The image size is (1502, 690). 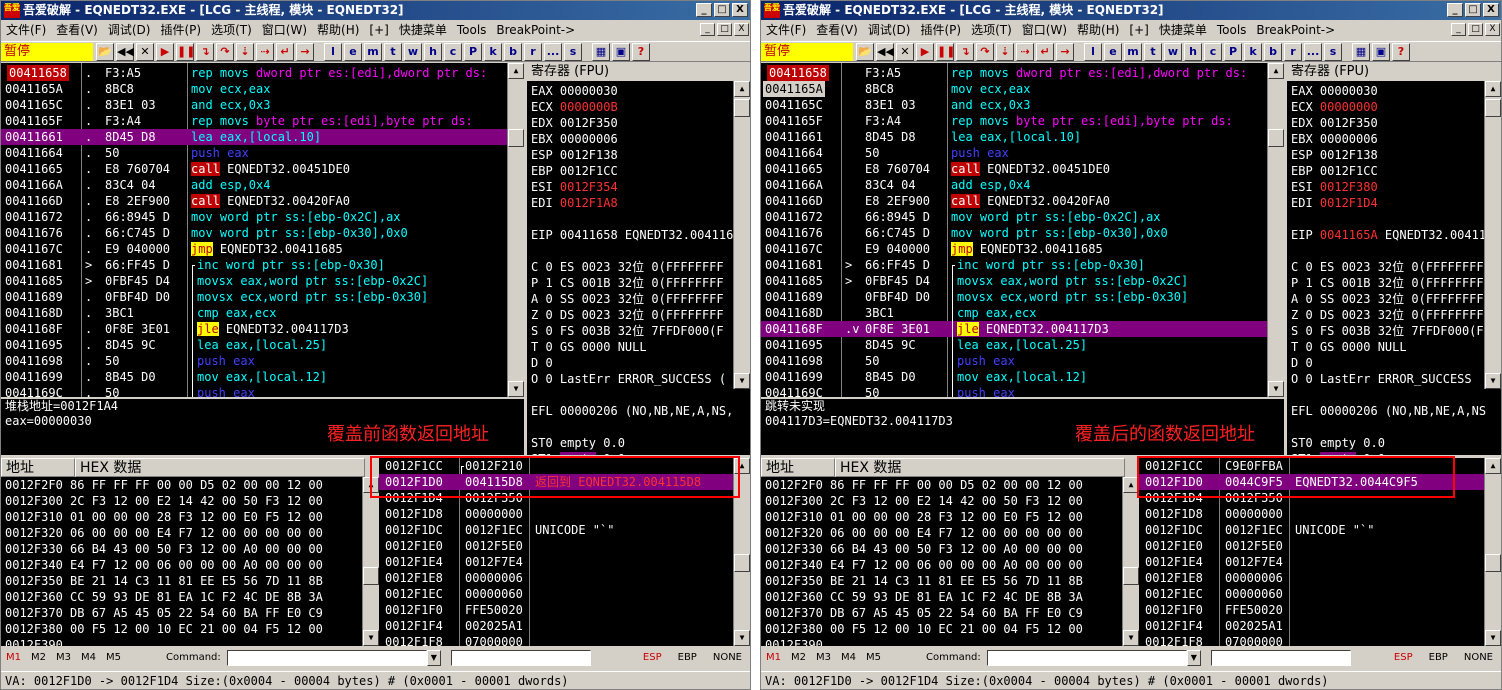 What do you see at coordinates (865, 51) in the screenshot?
I see `open-icon: 📂` at bounding box center [865, 51].